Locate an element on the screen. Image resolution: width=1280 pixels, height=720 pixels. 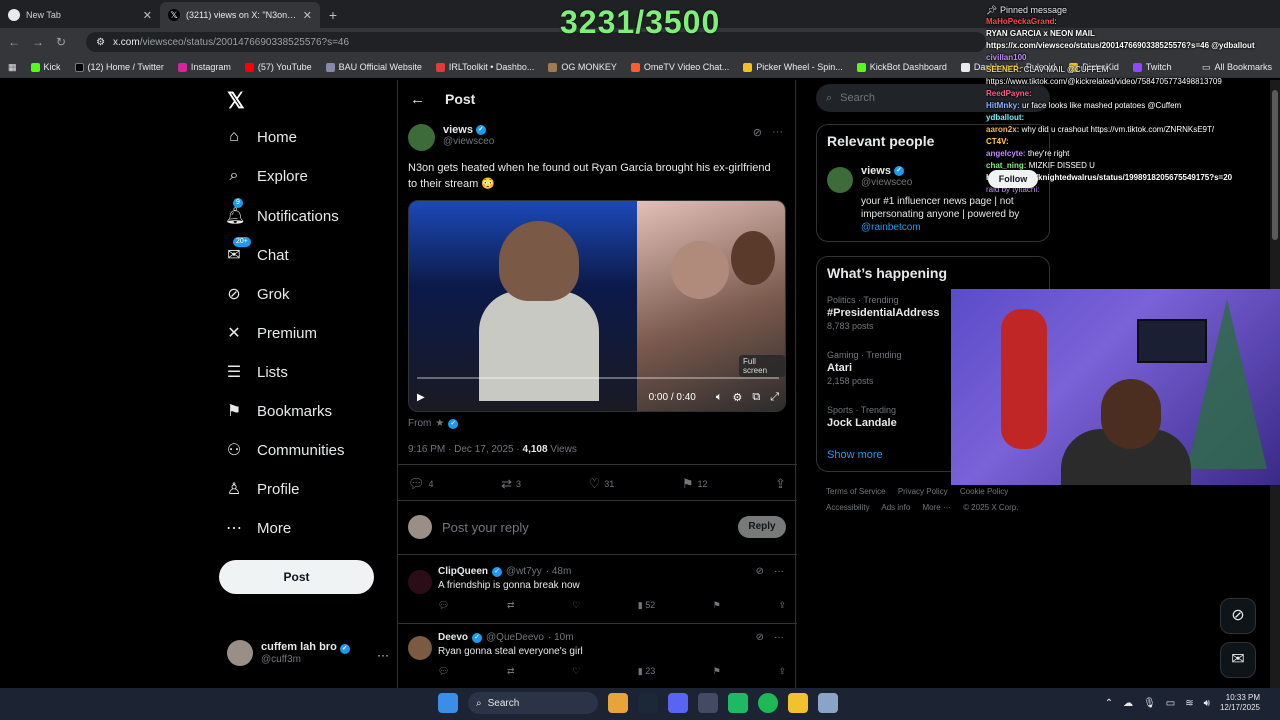
sidebar-item-more: ⋯ More is located at coordinates (258, 528).